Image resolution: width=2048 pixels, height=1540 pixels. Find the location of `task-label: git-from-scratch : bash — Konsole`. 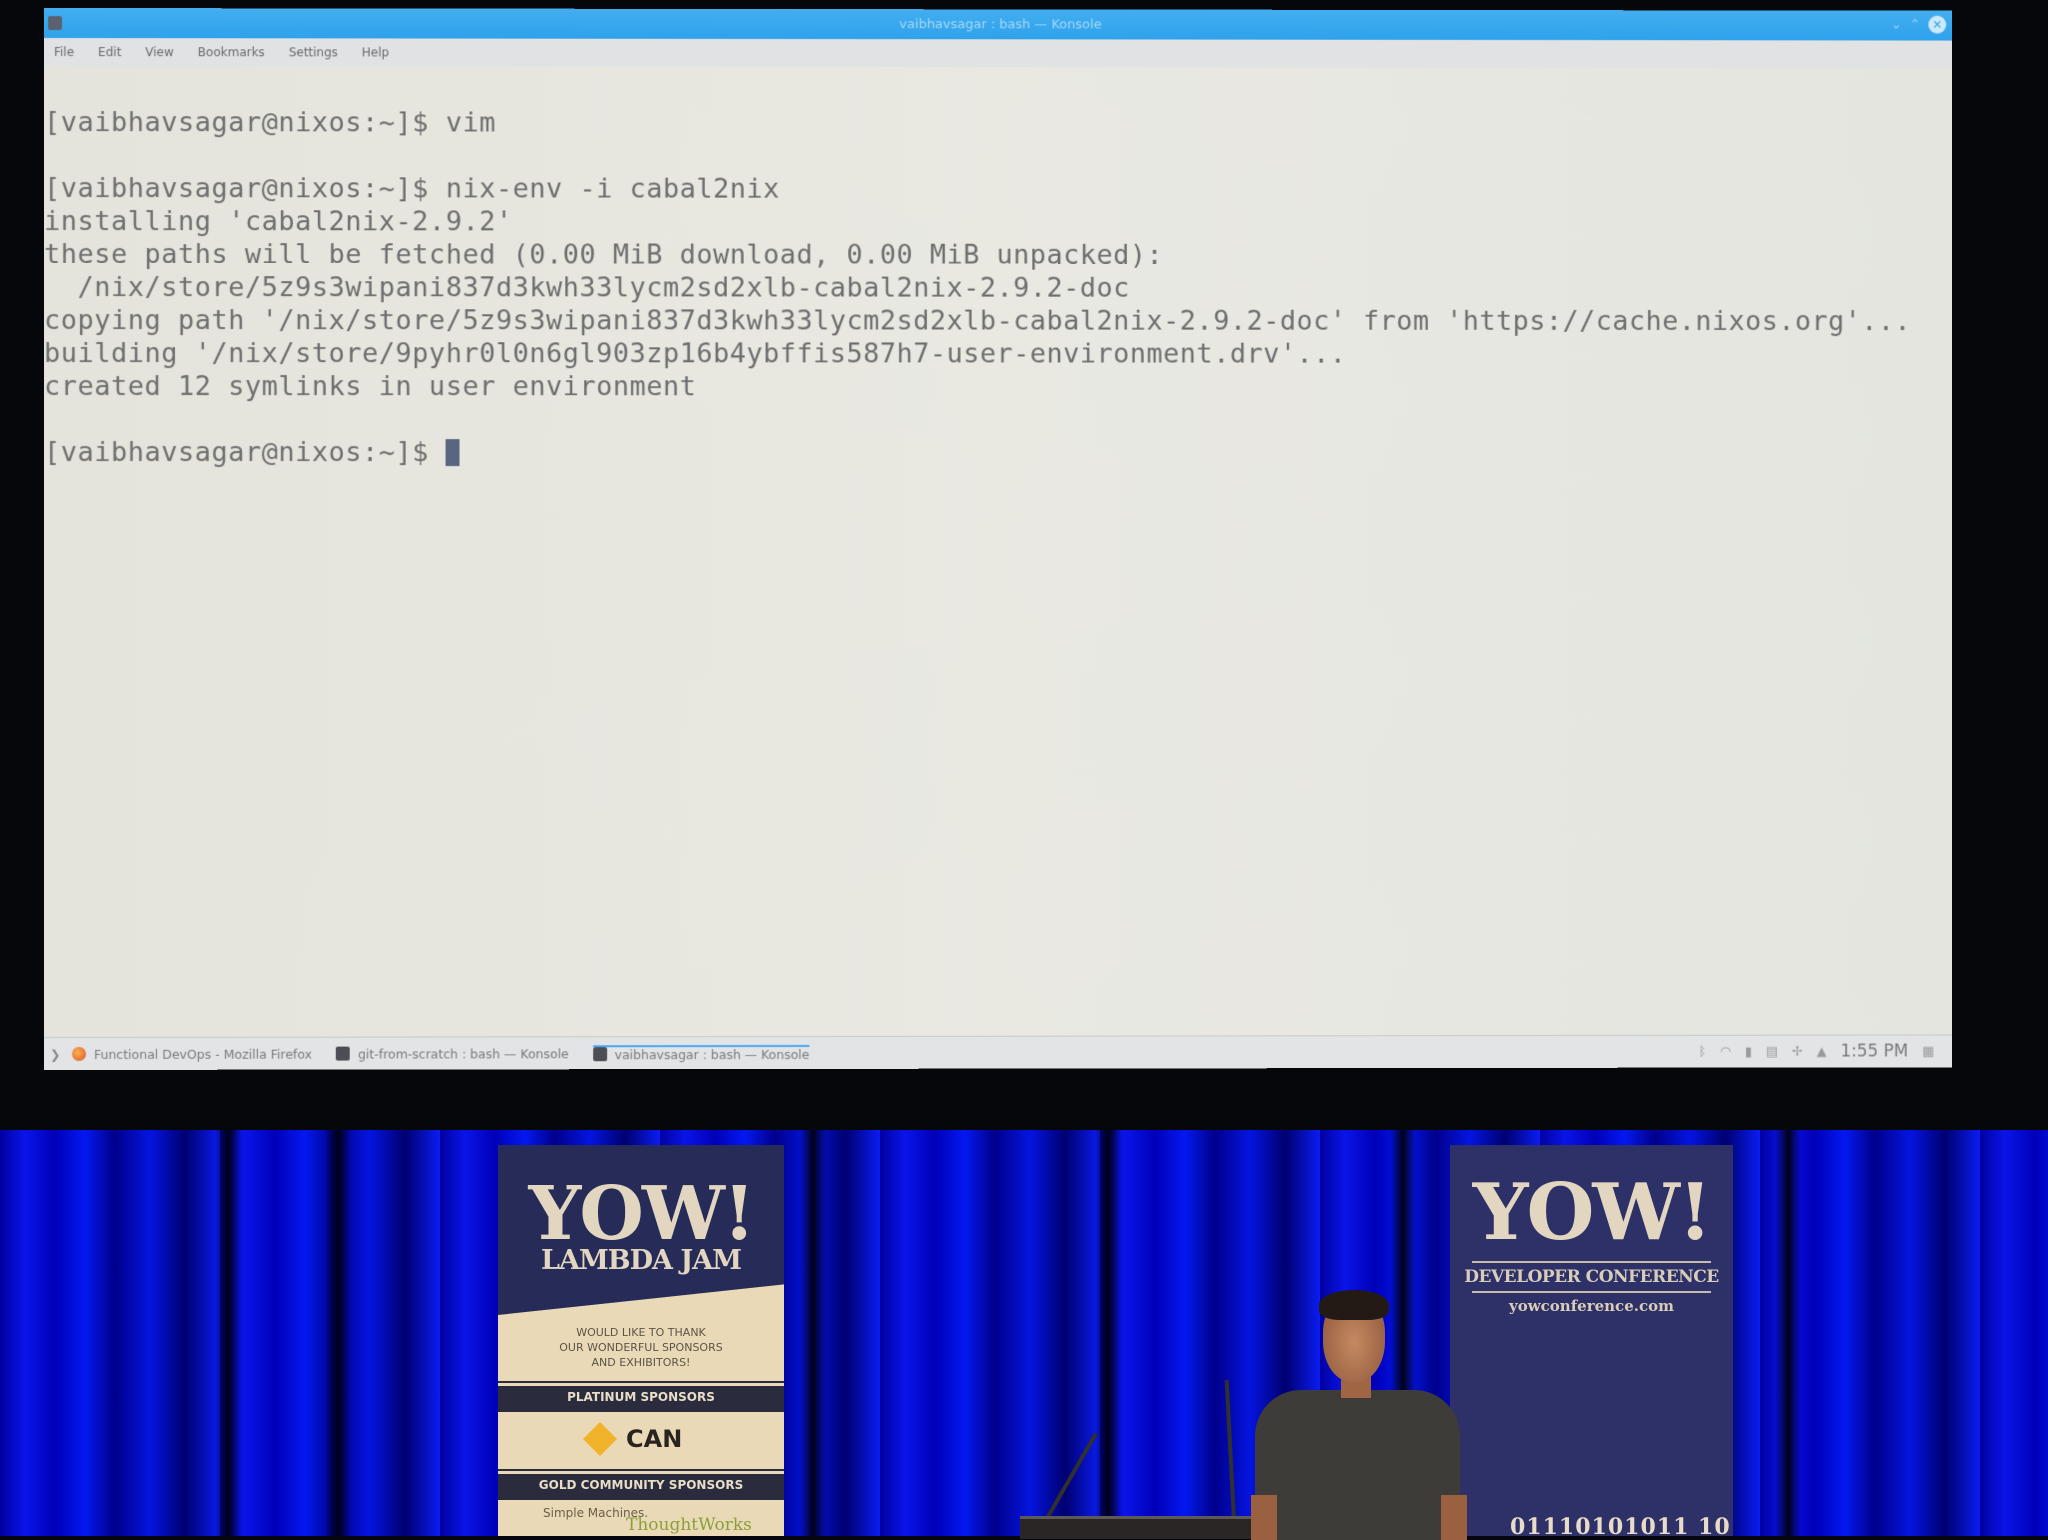

task-label: git-from-scratch : bash — Konsole is located at coordinates (463, 1053).